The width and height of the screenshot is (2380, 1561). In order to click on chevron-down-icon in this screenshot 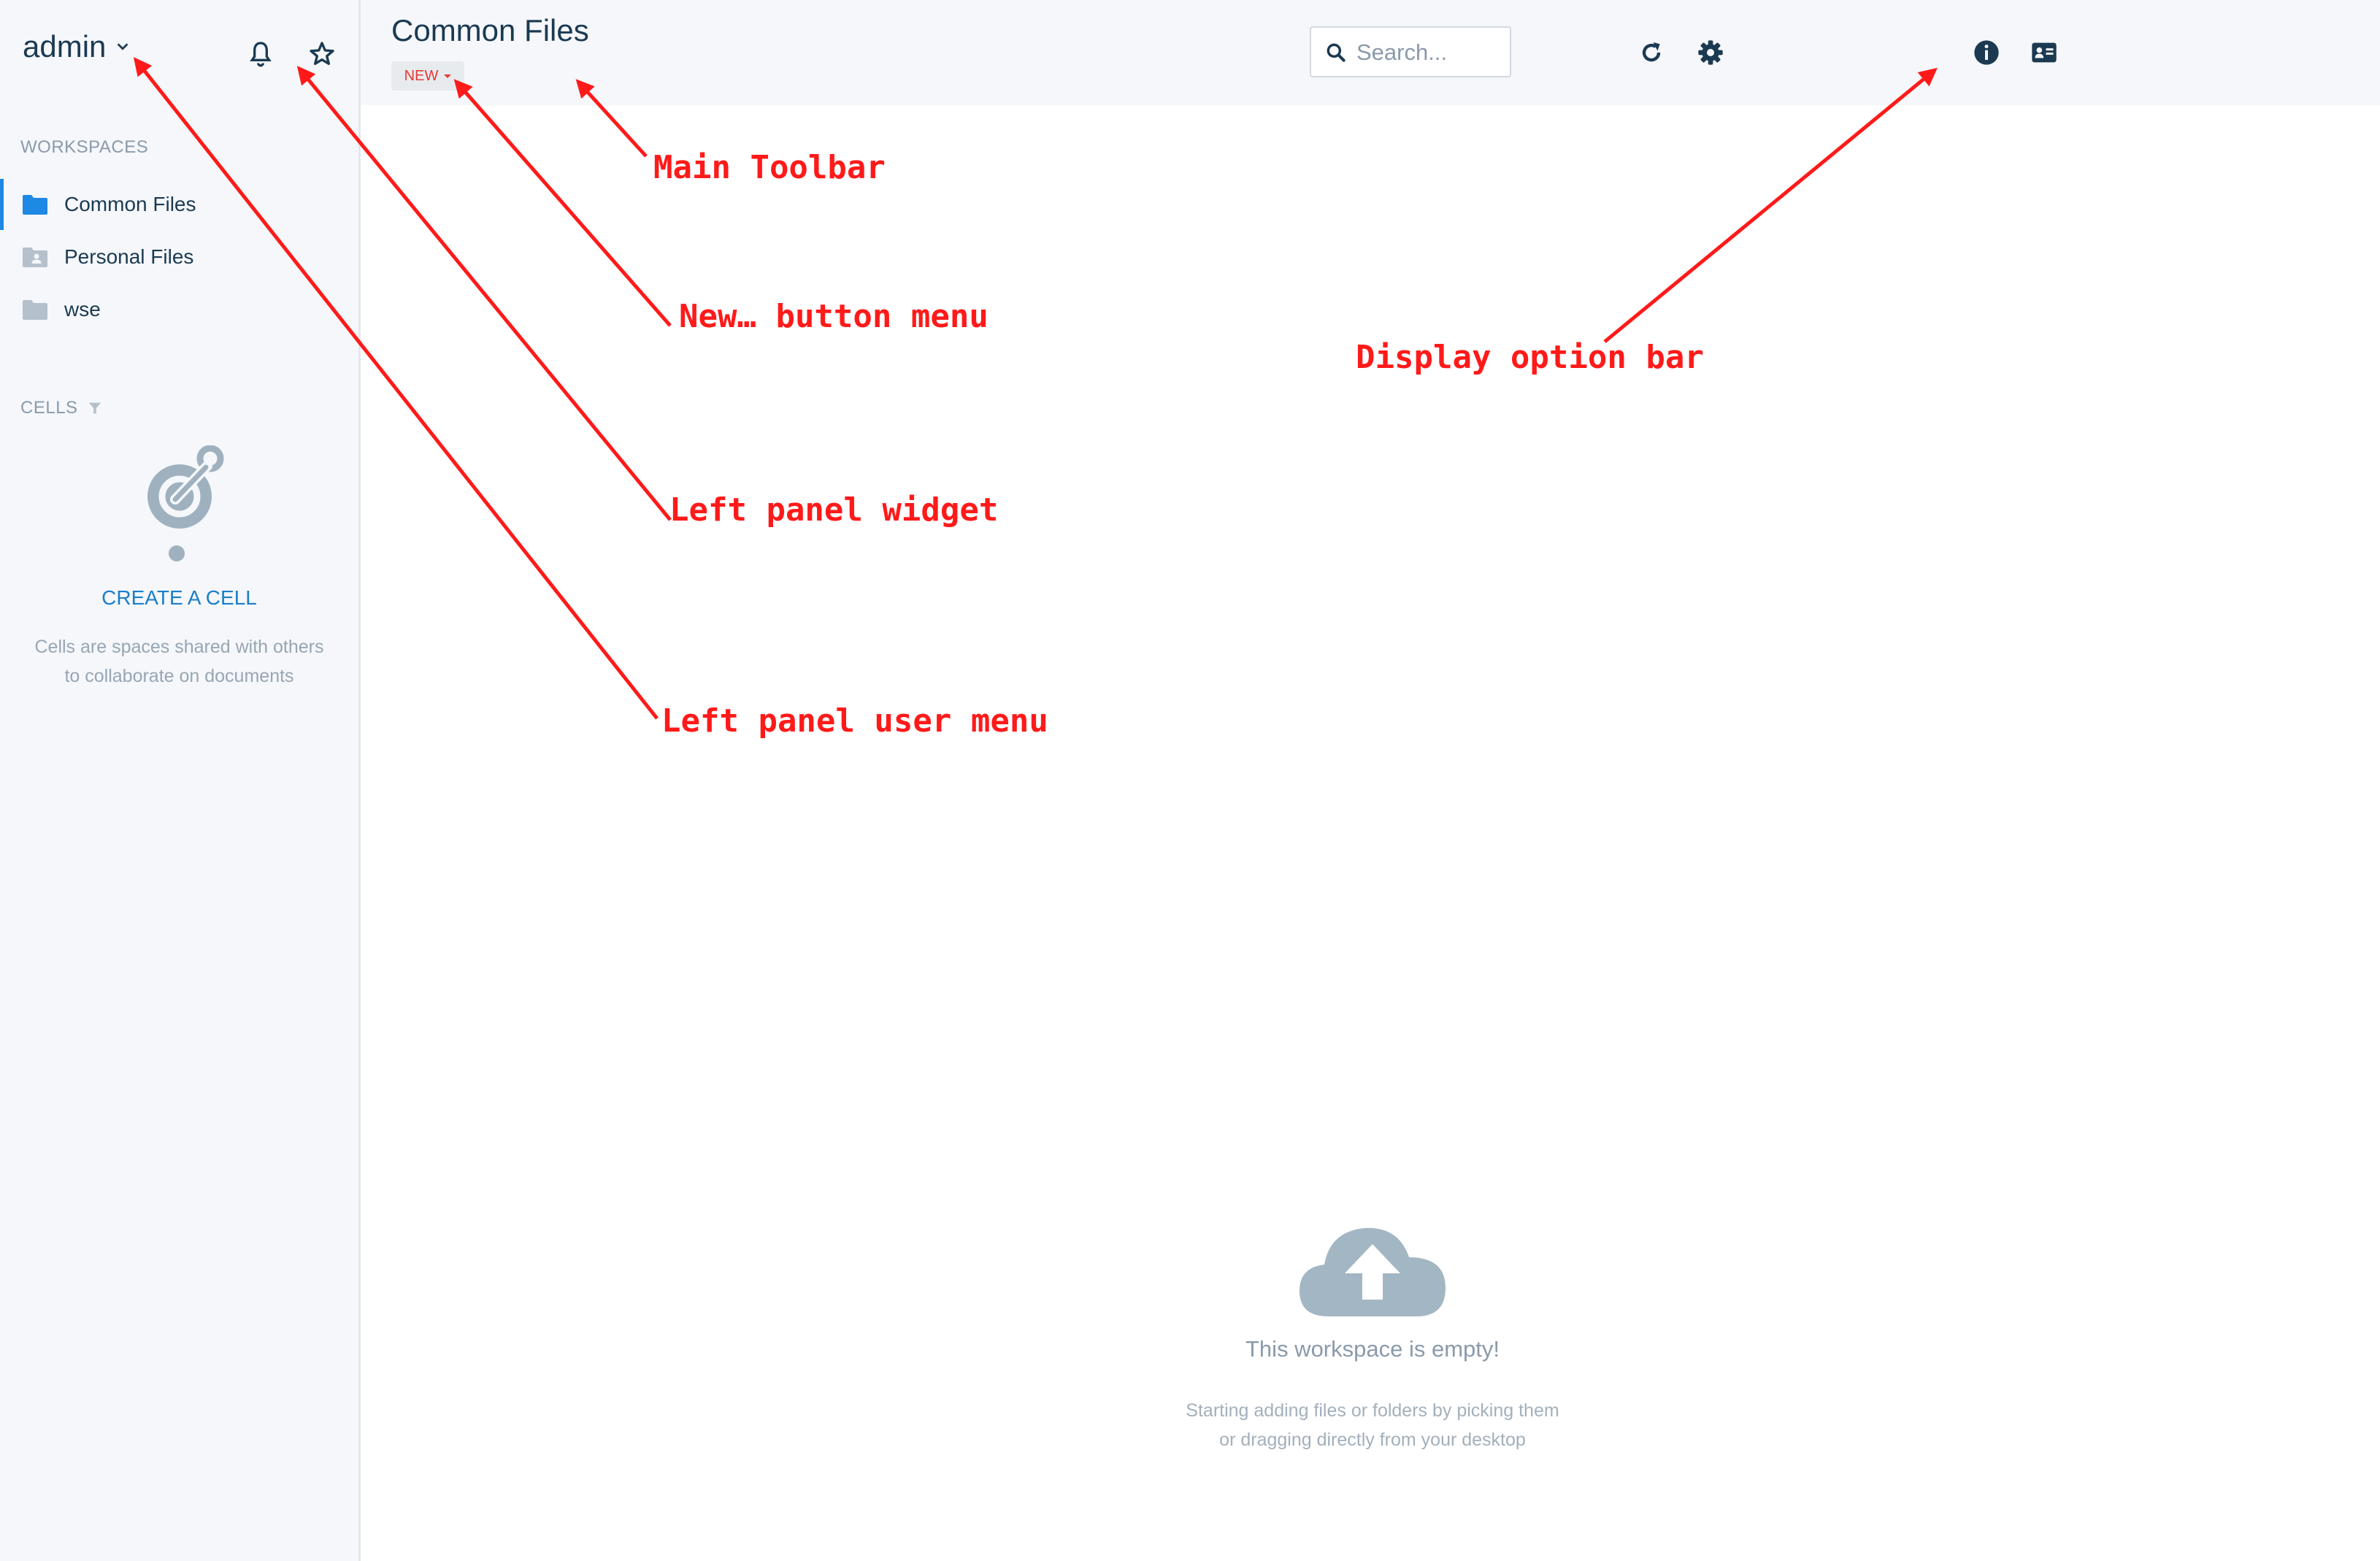, I will do `click(123, 46)`.